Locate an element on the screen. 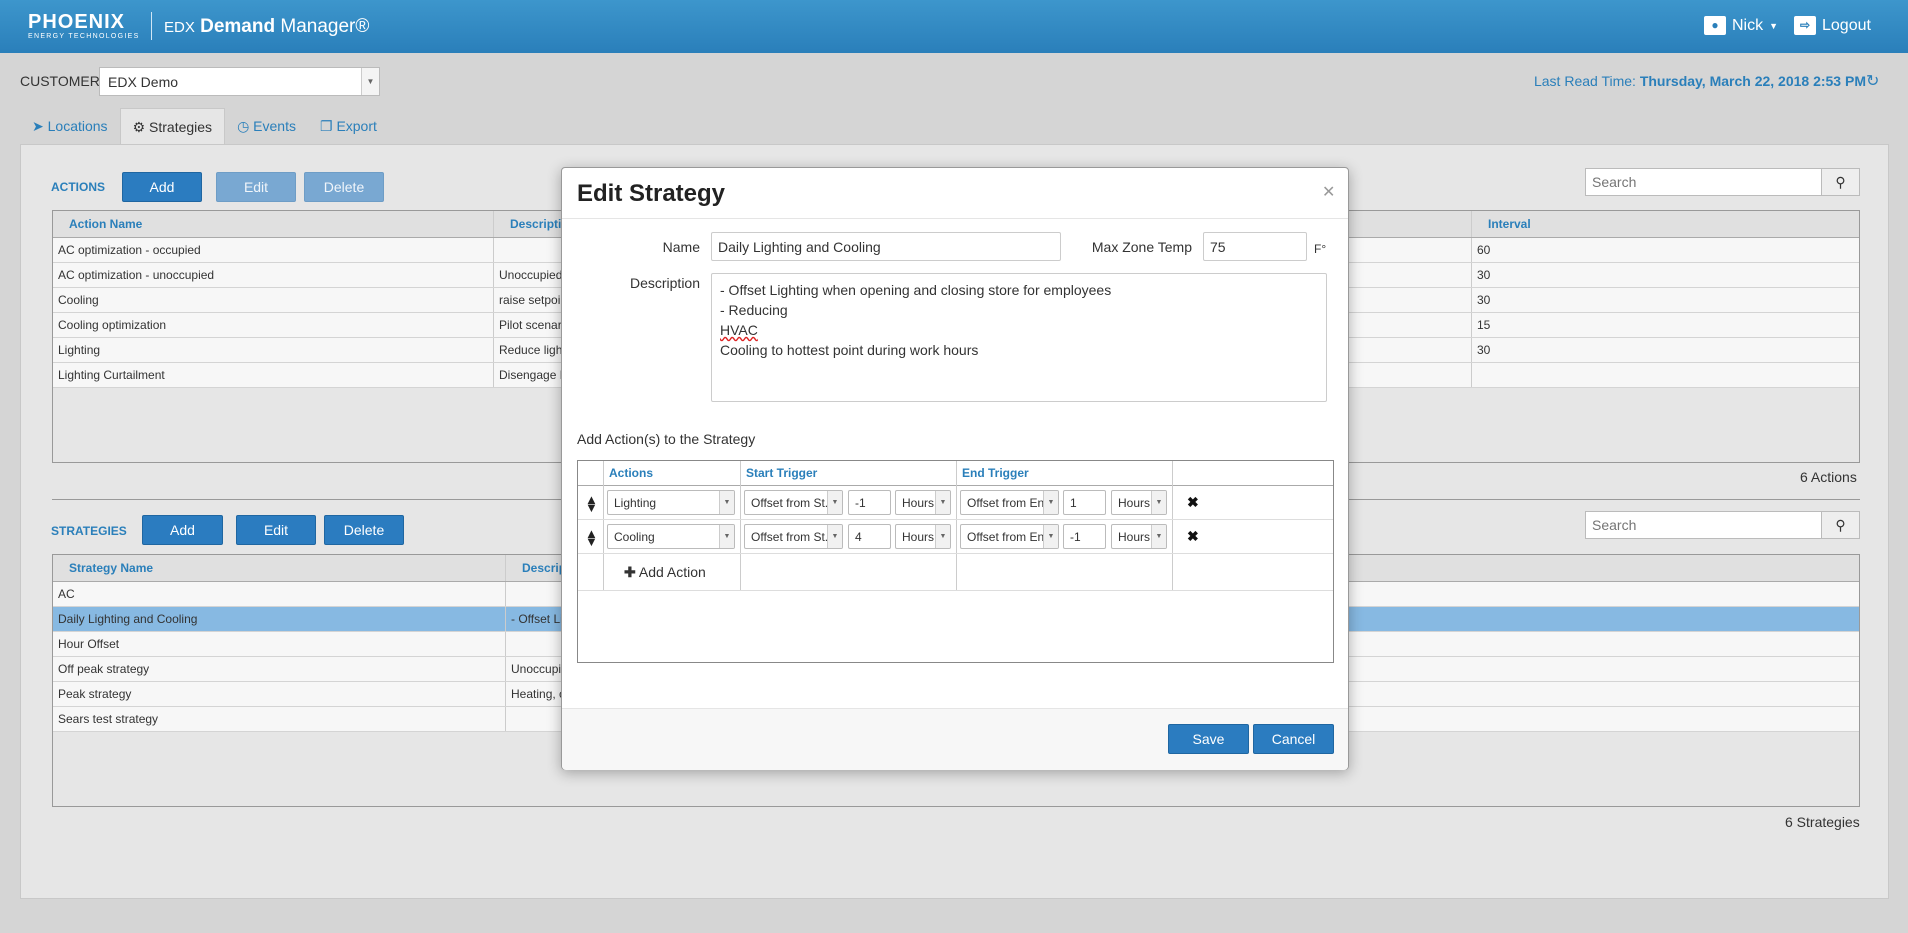 The height and width of the screenshot is (933, 1908). strategies-search: ⚲ is located at coordinates (1722, 525).